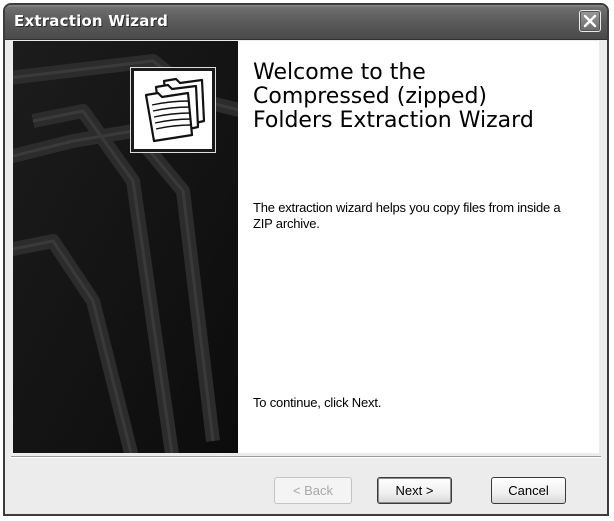 The height and width of the screenshot is (521, 614). What do you see at coordinates (306, 22) in the screenshot?
I see `title-bar: Extraction Wizard` at bounding box center [306, 22].